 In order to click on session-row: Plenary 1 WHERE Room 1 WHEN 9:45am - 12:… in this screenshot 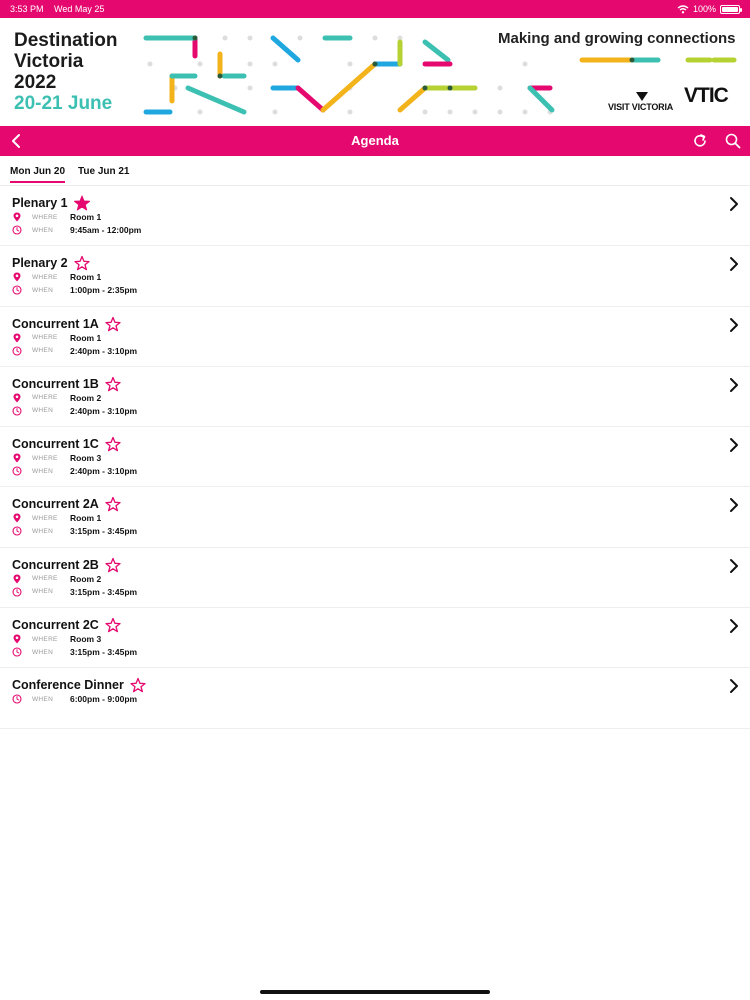, I will do `click(375, 216)`.